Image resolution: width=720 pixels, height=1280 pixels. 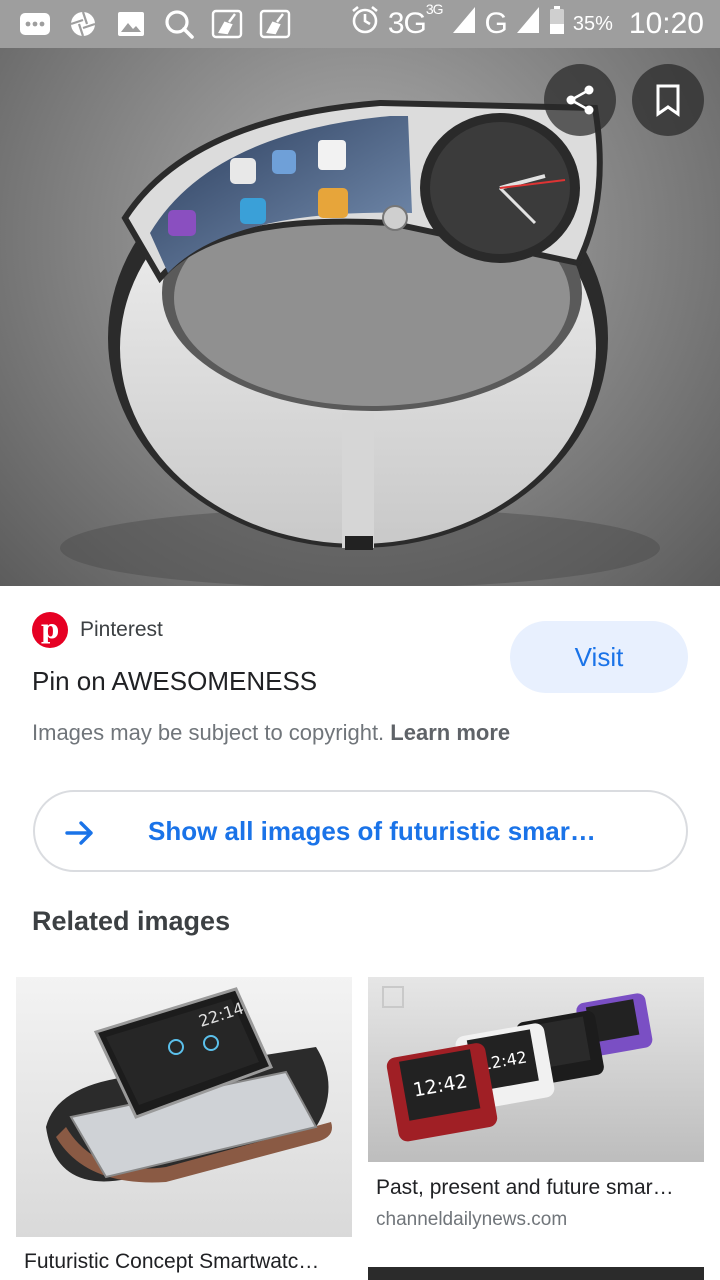 I want to click on message-icon, so click(x=35, y=24).